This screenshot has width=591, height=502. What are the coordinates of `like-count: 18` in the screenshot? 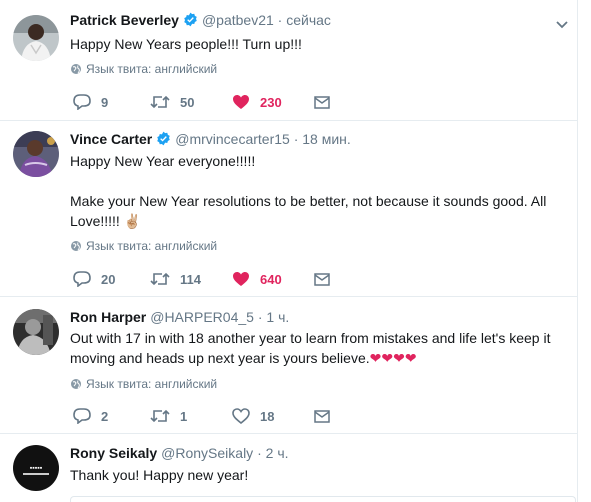 It's located at (267, 416).